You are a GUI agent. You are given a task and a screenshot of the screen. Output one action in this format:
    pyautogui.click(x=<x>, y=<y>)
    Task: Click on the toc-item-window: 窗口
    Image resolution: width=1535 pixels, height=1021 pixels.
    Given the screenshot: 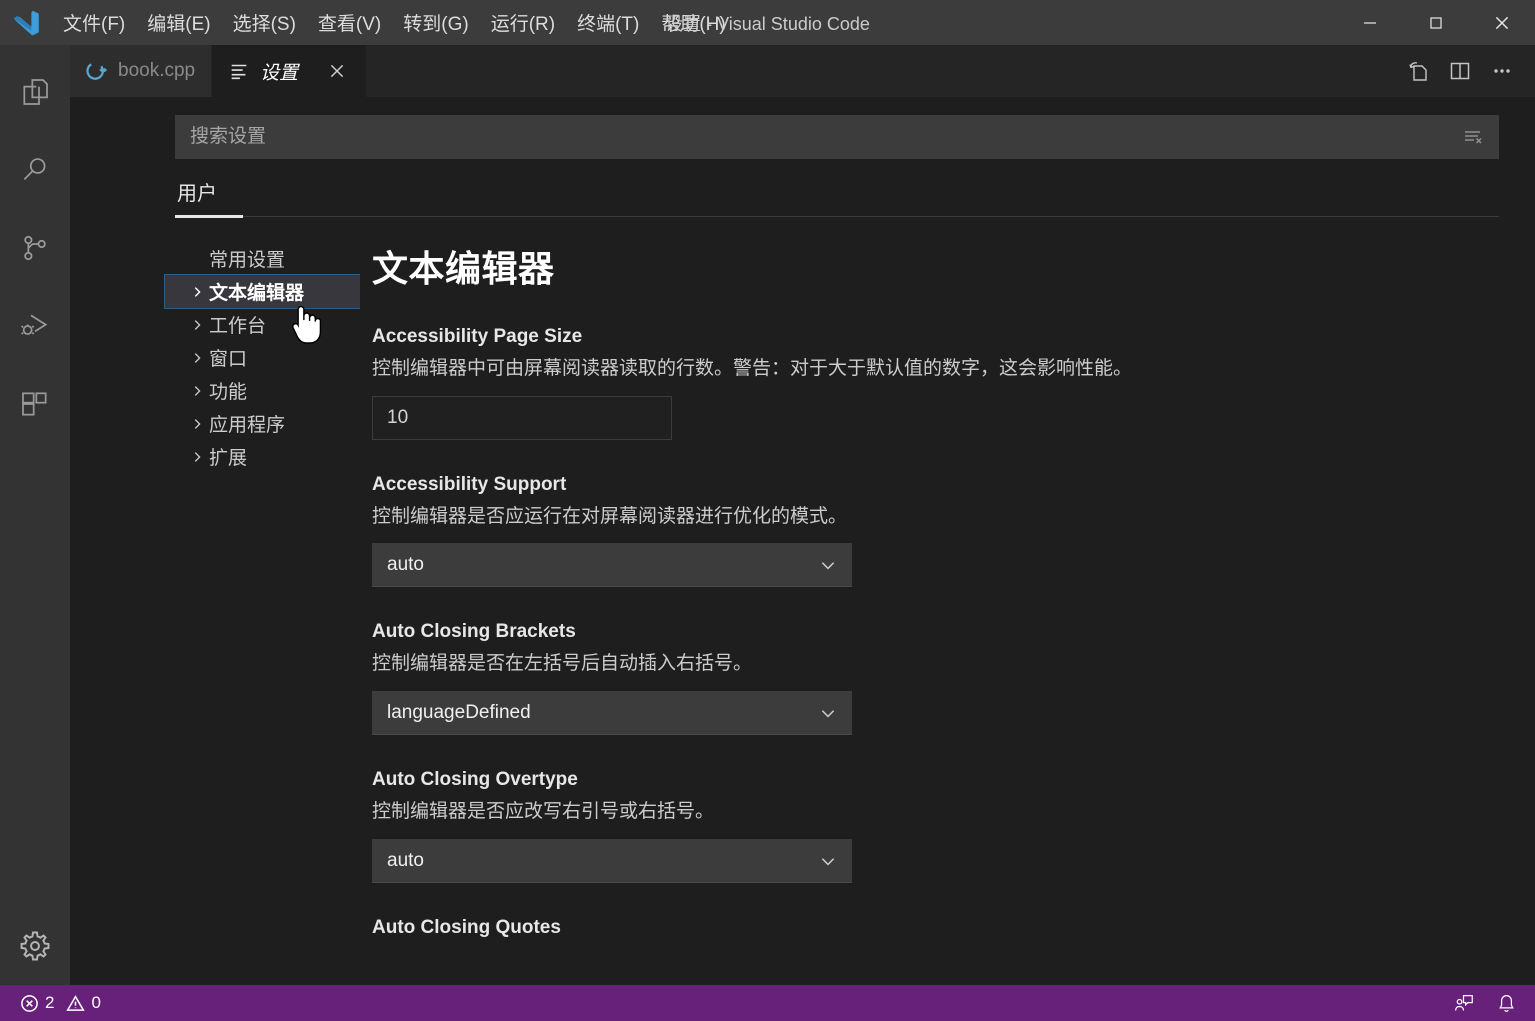 What is the action you would take?
    pyautogui.click(x=272, y=357)
    